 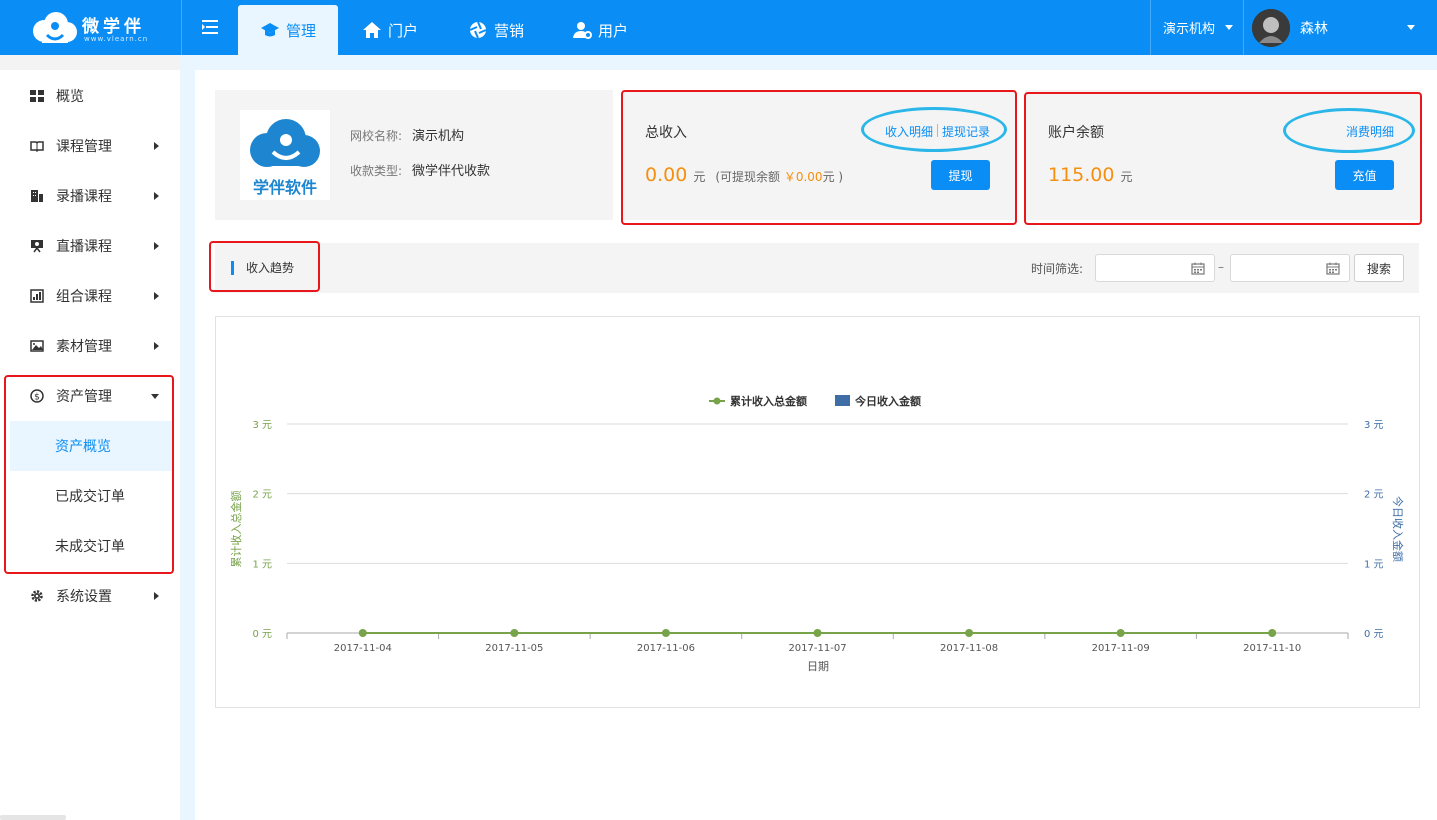 What do you see at coordinates (817, 268) in the screenshot?
I see `filter-bar: 收入趋势 时间筛选: – 搜索` at bounding box center [817, 268].